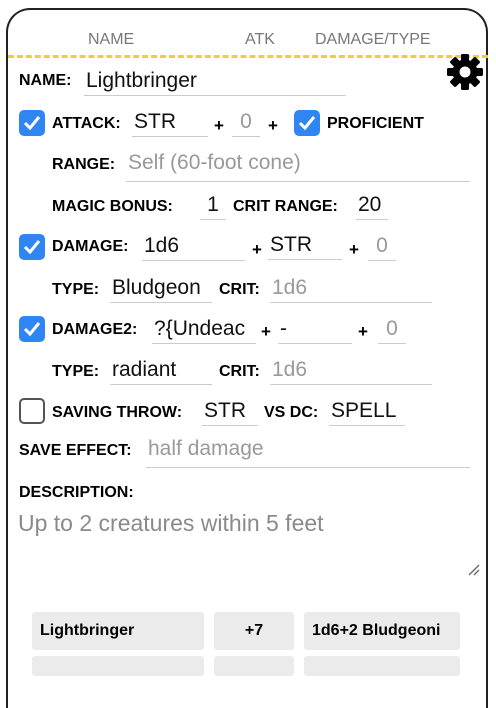 The width and height of the screenshot is (496, 708). What do you see at coordinates (239, 289) in the screenshot?
I see `crit-label: CRIT:` at bounding box center [239, 289].